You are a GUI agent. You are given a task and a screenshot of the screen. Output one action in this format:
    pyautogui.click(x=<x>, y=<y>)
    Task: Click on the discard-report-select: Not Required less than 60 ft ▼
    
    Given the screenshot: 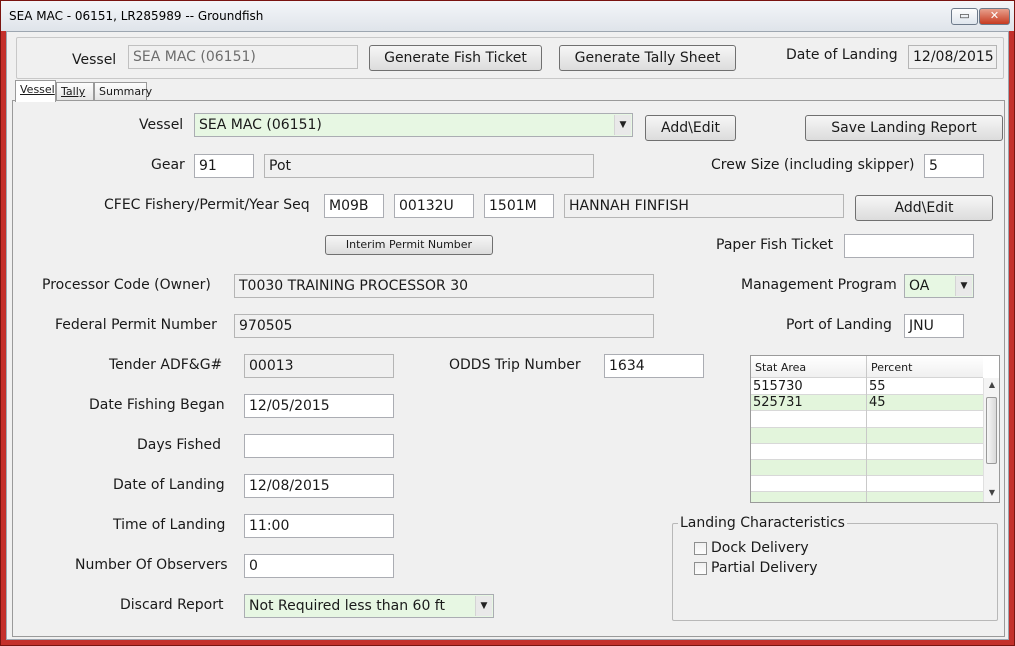 What is the action you would take?
    pyautogui.click(x=369, y=606)
    